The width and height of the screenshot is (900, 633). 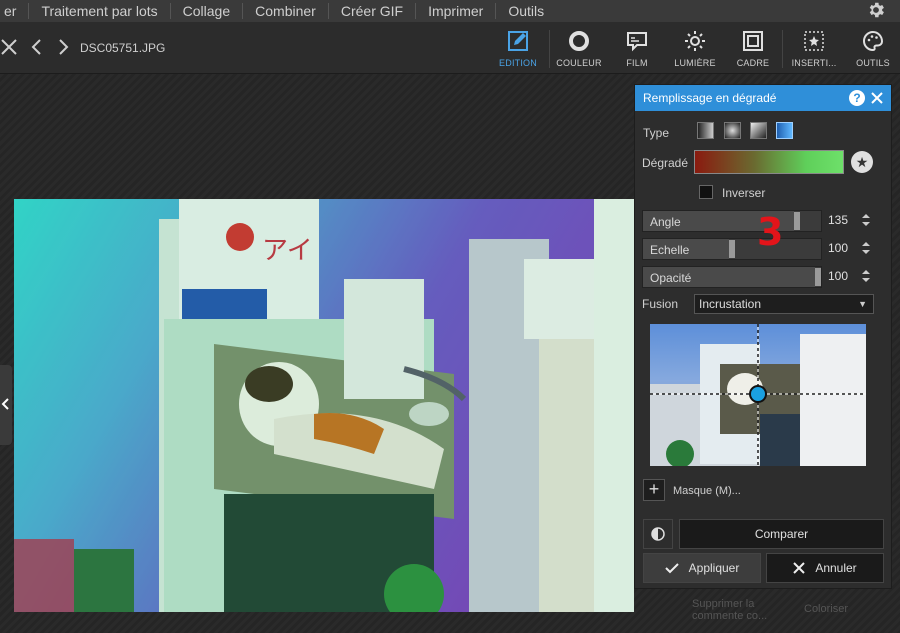 I want to click on gradient-label: Dégradé, so click(x=665, y=163).